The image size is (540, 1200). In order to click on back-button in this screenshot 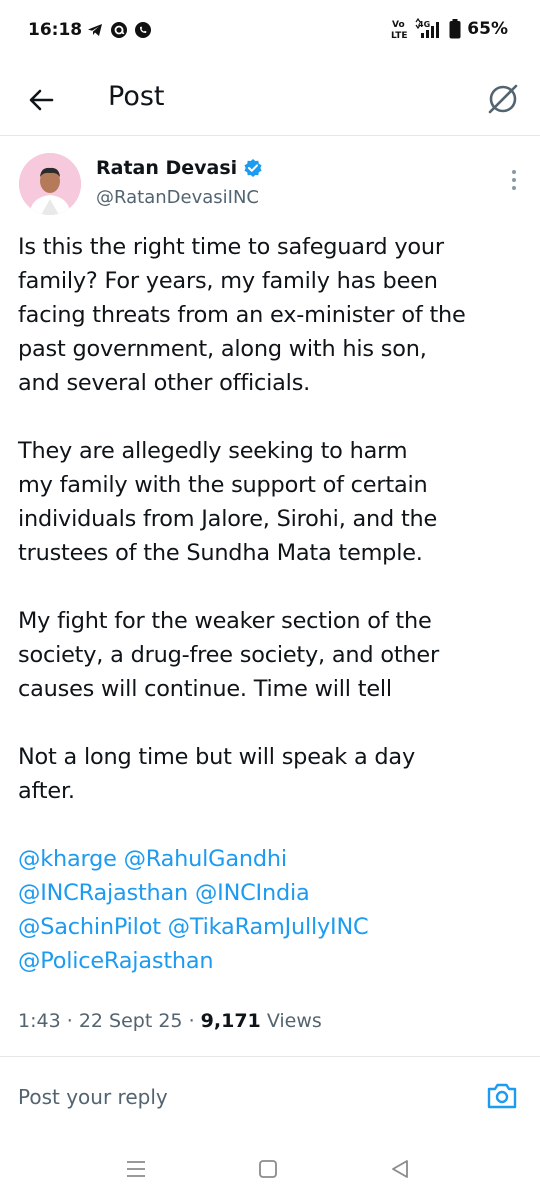, I will do `click(42, 100)`.